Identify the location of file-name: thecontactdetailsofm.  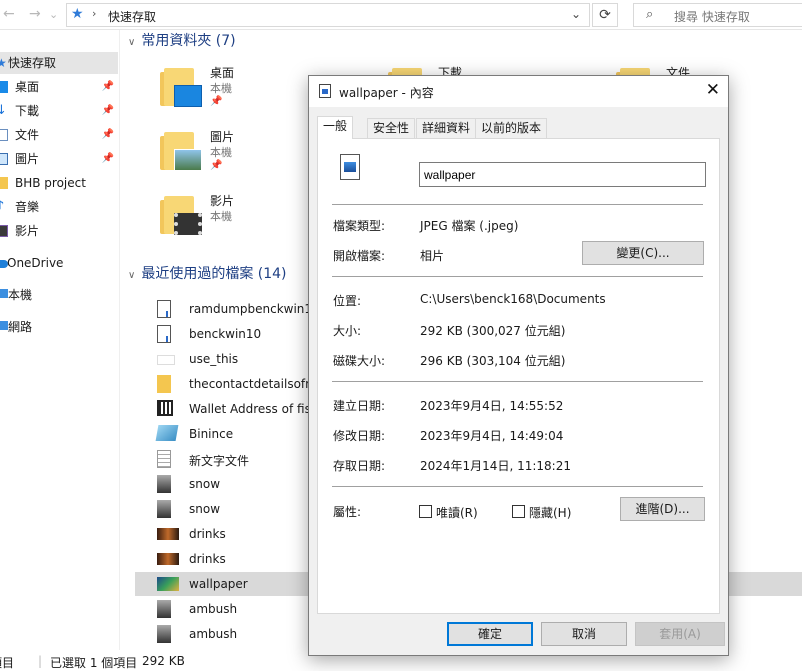
(253, 384).